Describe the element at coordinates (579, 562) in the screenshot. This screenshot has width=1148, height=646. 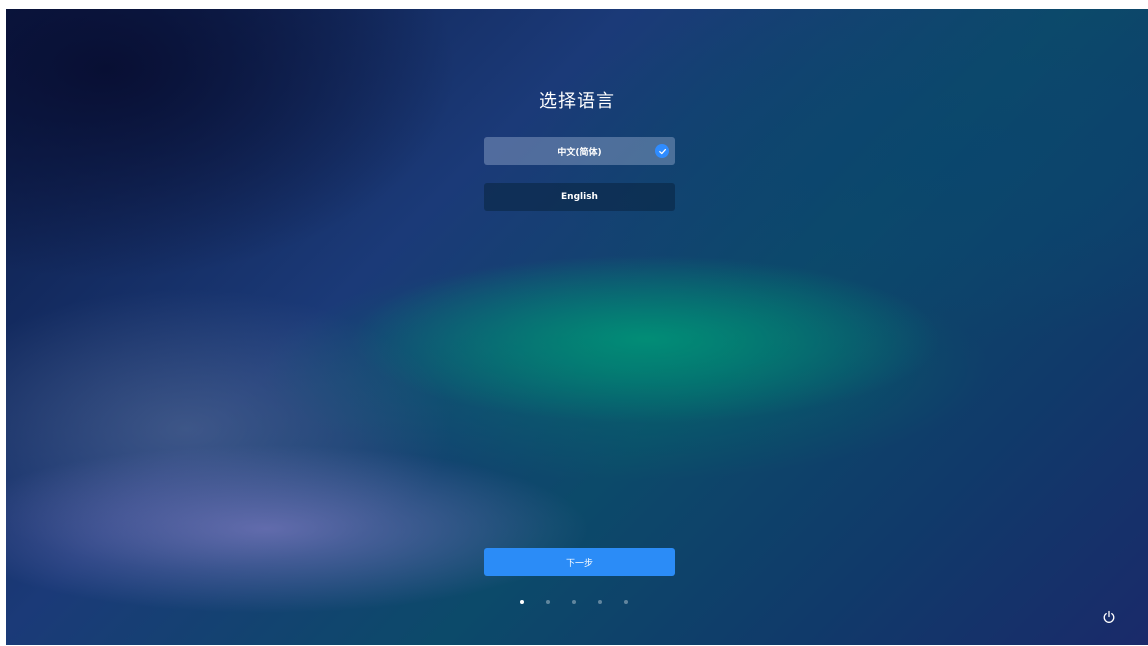
I see `next-button: 下一步` at that location.